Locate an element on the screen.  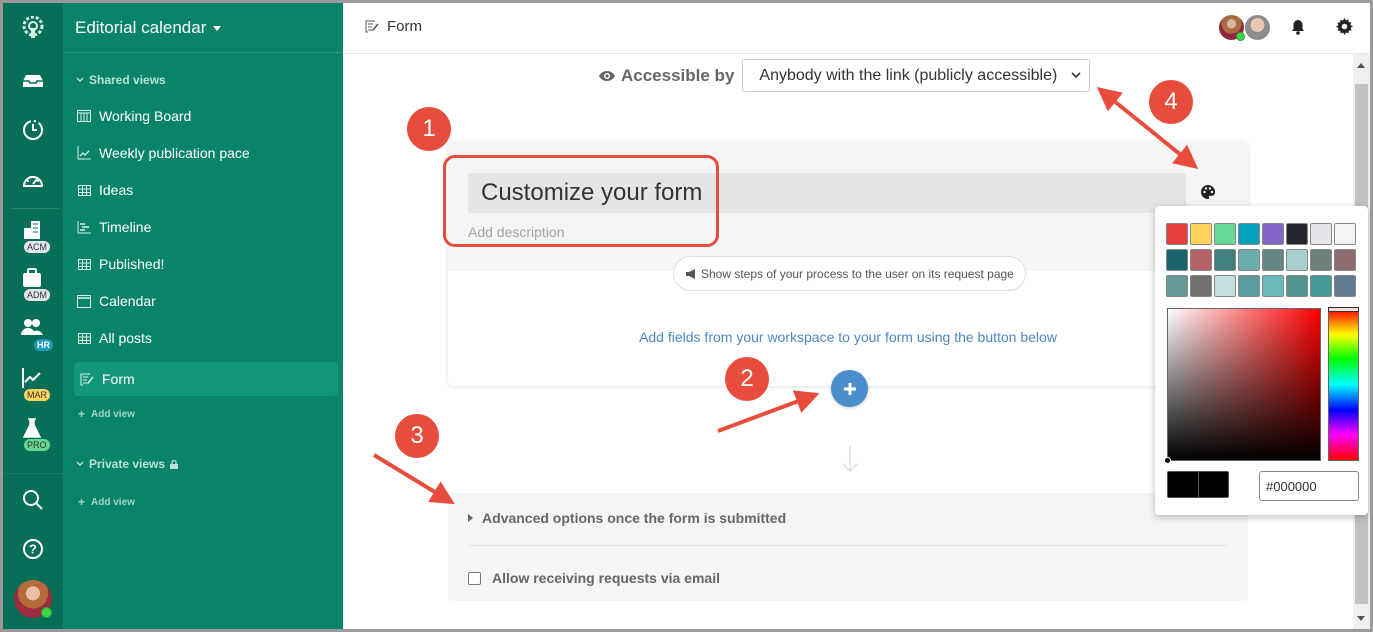
add-shared-view-button: + Add view is located at coordinates (106, 414).